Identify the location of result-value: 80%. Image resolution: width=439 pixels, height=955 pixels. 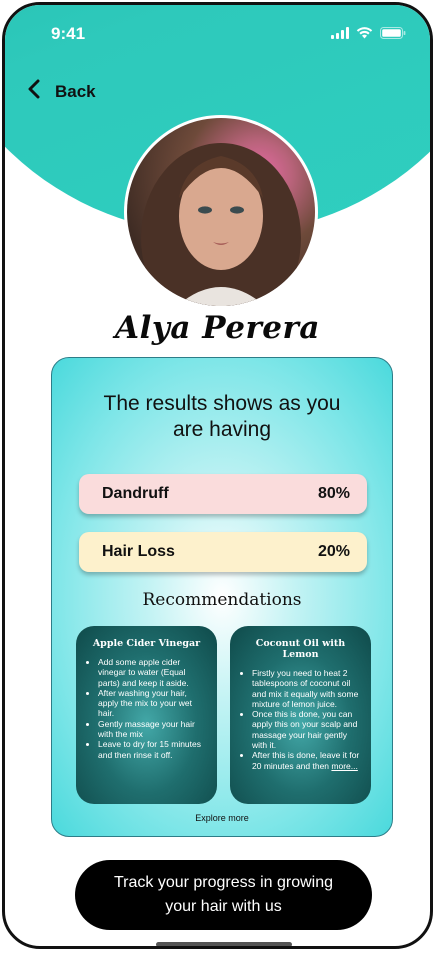
(333, 493).